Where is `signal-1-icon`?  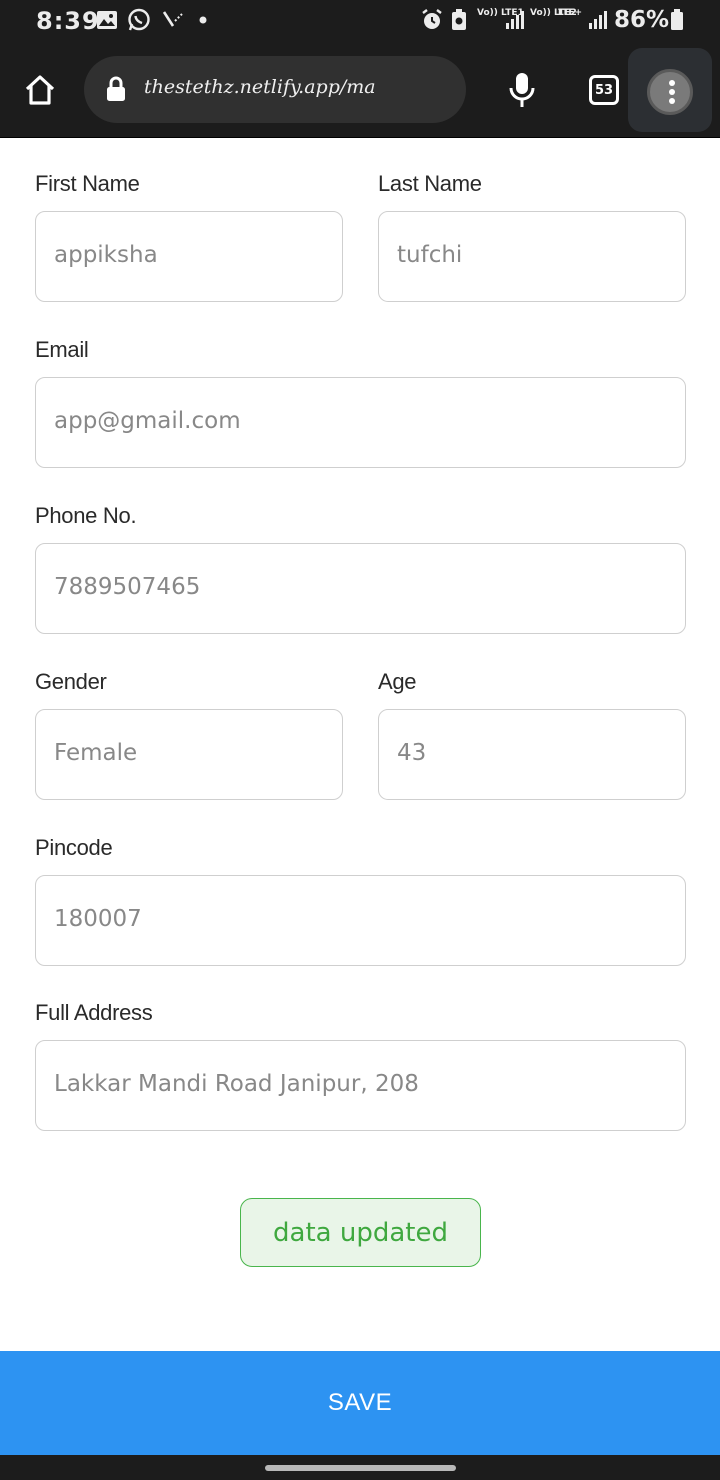
signal-1-icon is located at coordinates (515, 20).